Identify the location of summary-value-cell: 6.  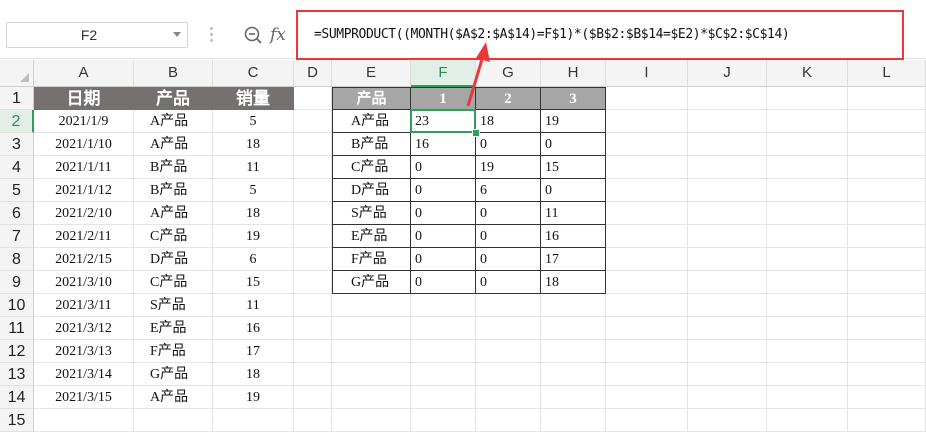
(508, 190).